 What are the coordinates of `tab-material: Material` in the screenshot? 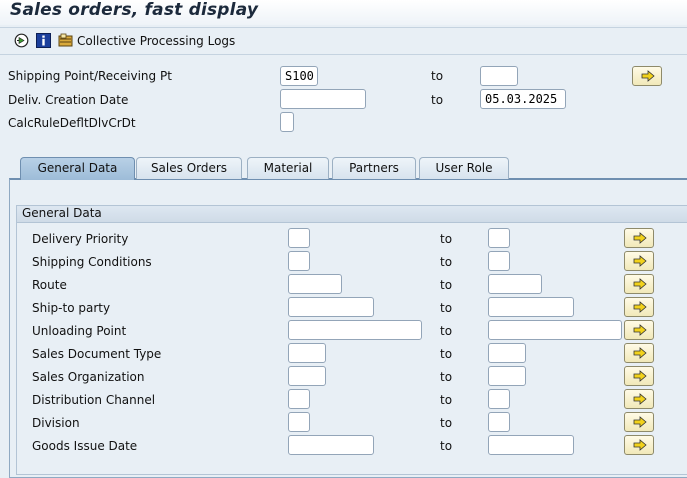 It's located at (288, 168).